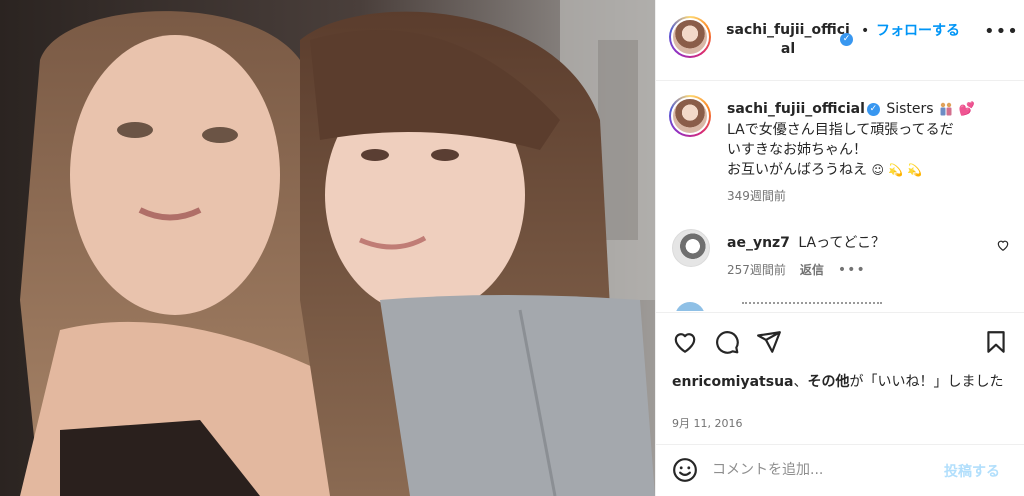 This screenshot has height=496, width=1024. I want to click on reply-button: 返信, so click(812, 269).